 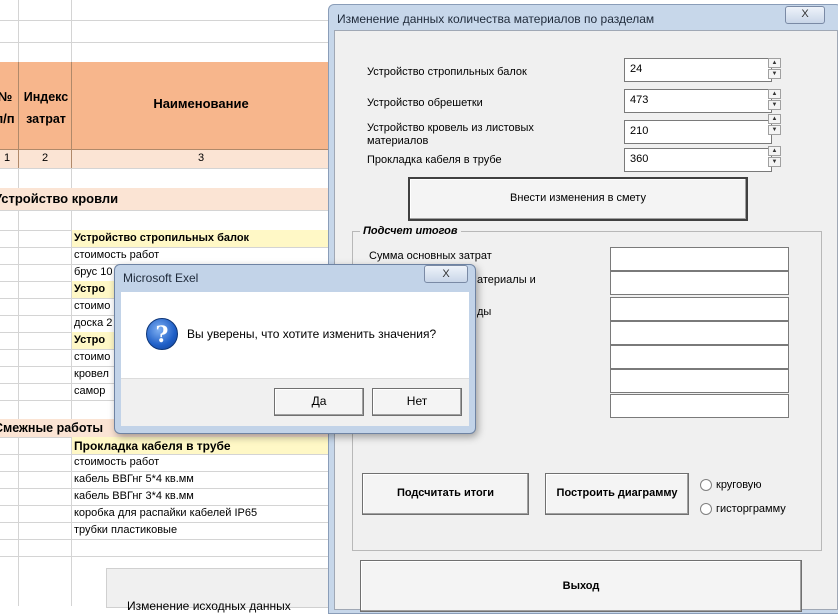 What do you see at coordinates (706, 485) in the screenshot?
I see `radio-pie` at bounding box center [706, 485].